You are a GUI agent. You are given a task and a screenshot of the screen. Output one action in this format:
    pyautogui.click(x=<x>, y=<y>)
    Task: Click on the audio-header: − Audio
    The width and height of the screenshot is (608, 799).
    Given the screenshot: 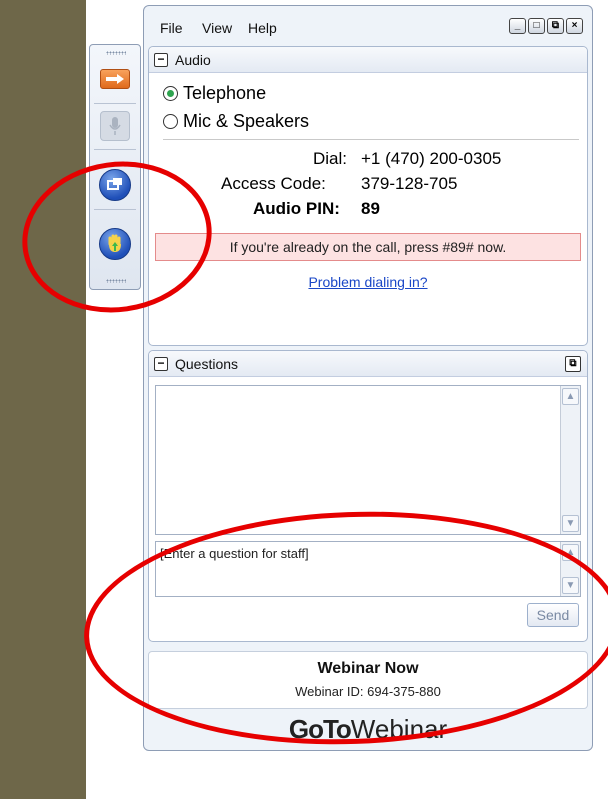 What is the action you would take?
    pyautogui.click(x=368, y=60)
    